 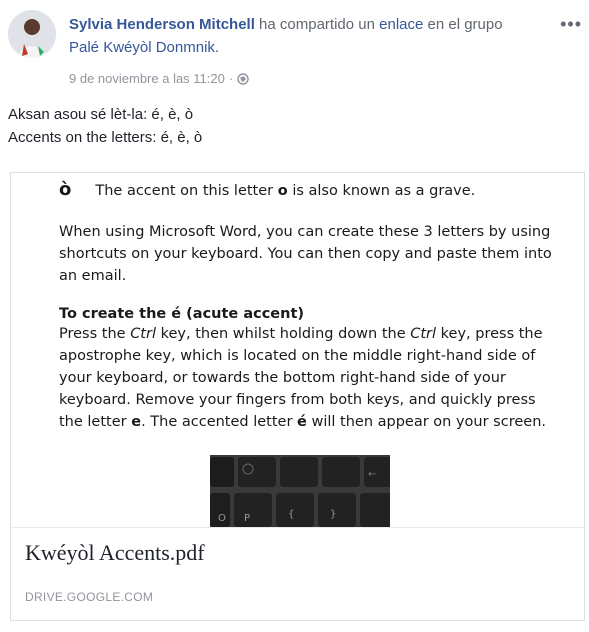 I want to click on avatar, so click(x=32, y=34).